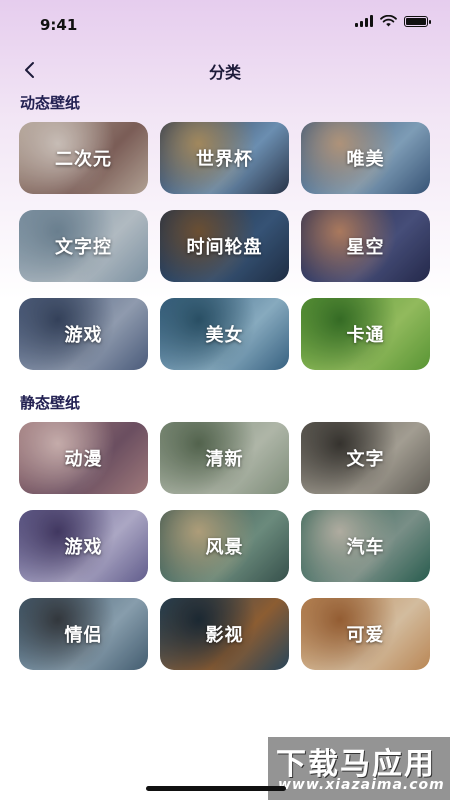 The width and height of the screenshot is (450, 800). Describe the element at coordinates (388, 21) in the screenshot. I see `wifi-icon` at that location.